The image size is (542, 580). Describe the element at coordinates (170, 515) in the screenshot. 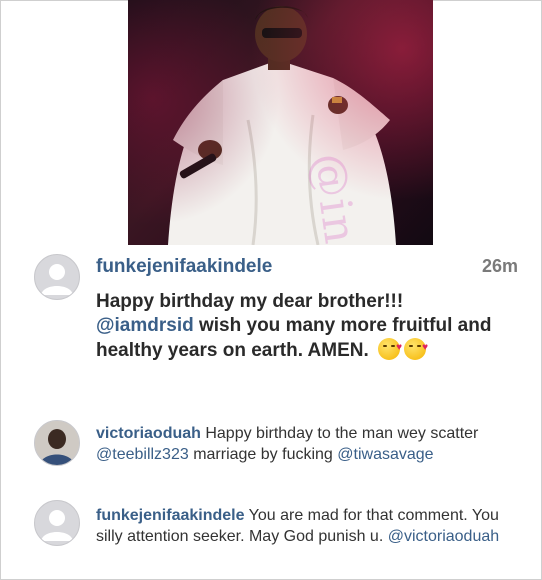

I see `comment-username: funkejenifaakindele` at that location.